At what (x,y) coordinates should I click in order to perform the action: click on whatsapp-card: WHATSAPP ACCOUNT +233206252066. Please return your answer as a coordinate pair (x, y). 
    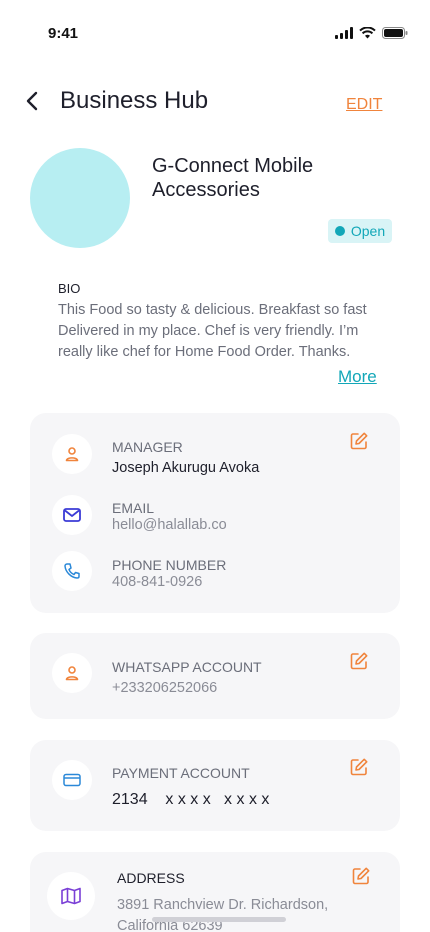
    Looking at the image, I should click on (215, 676).